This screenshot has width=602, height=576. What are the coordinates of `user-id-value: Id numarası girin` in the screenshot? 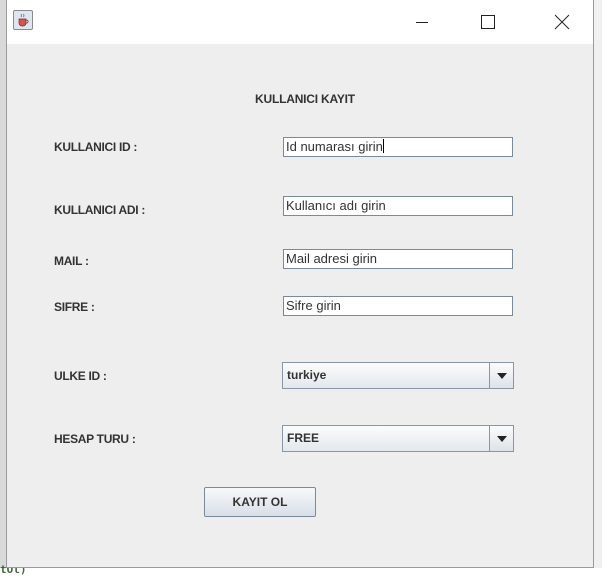 It's located at (334, 146).